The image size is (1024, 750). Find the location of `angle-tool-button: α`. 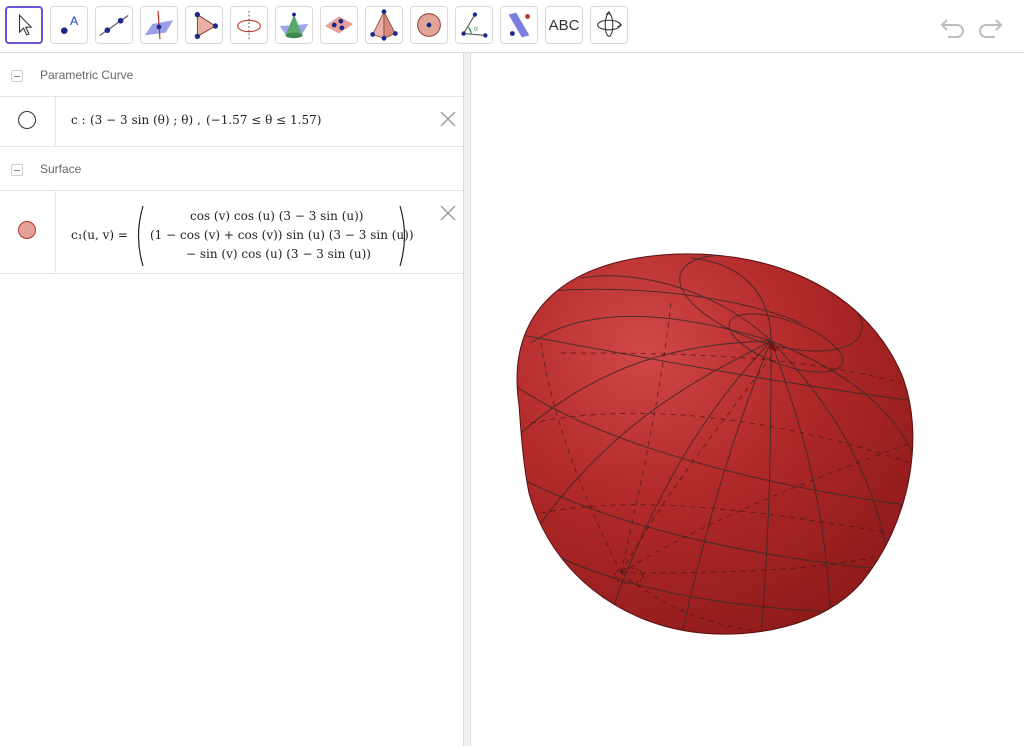

angle-tool-button: α is located at coordinates (474, 25).